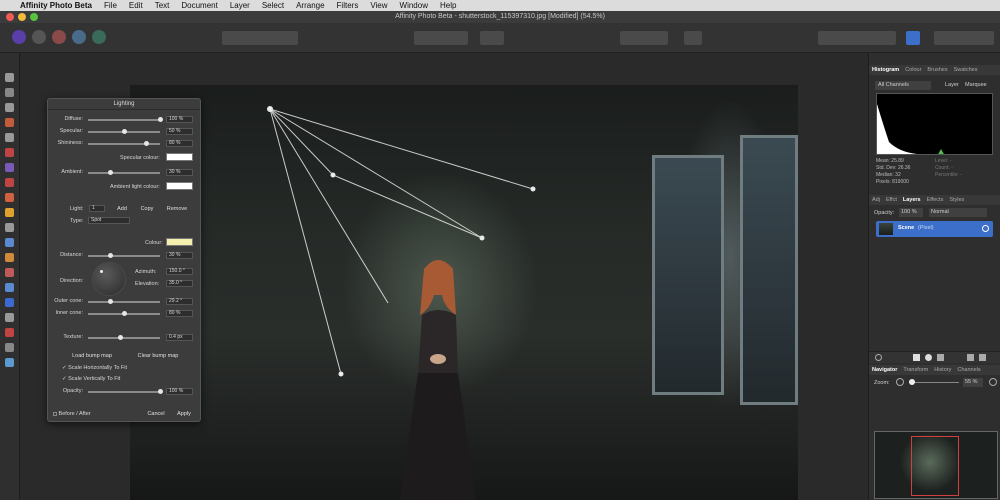 Image resolution: width=1000 pixels, height=500 pixels. I want to click on menu-window: Window, so click(414, 5).